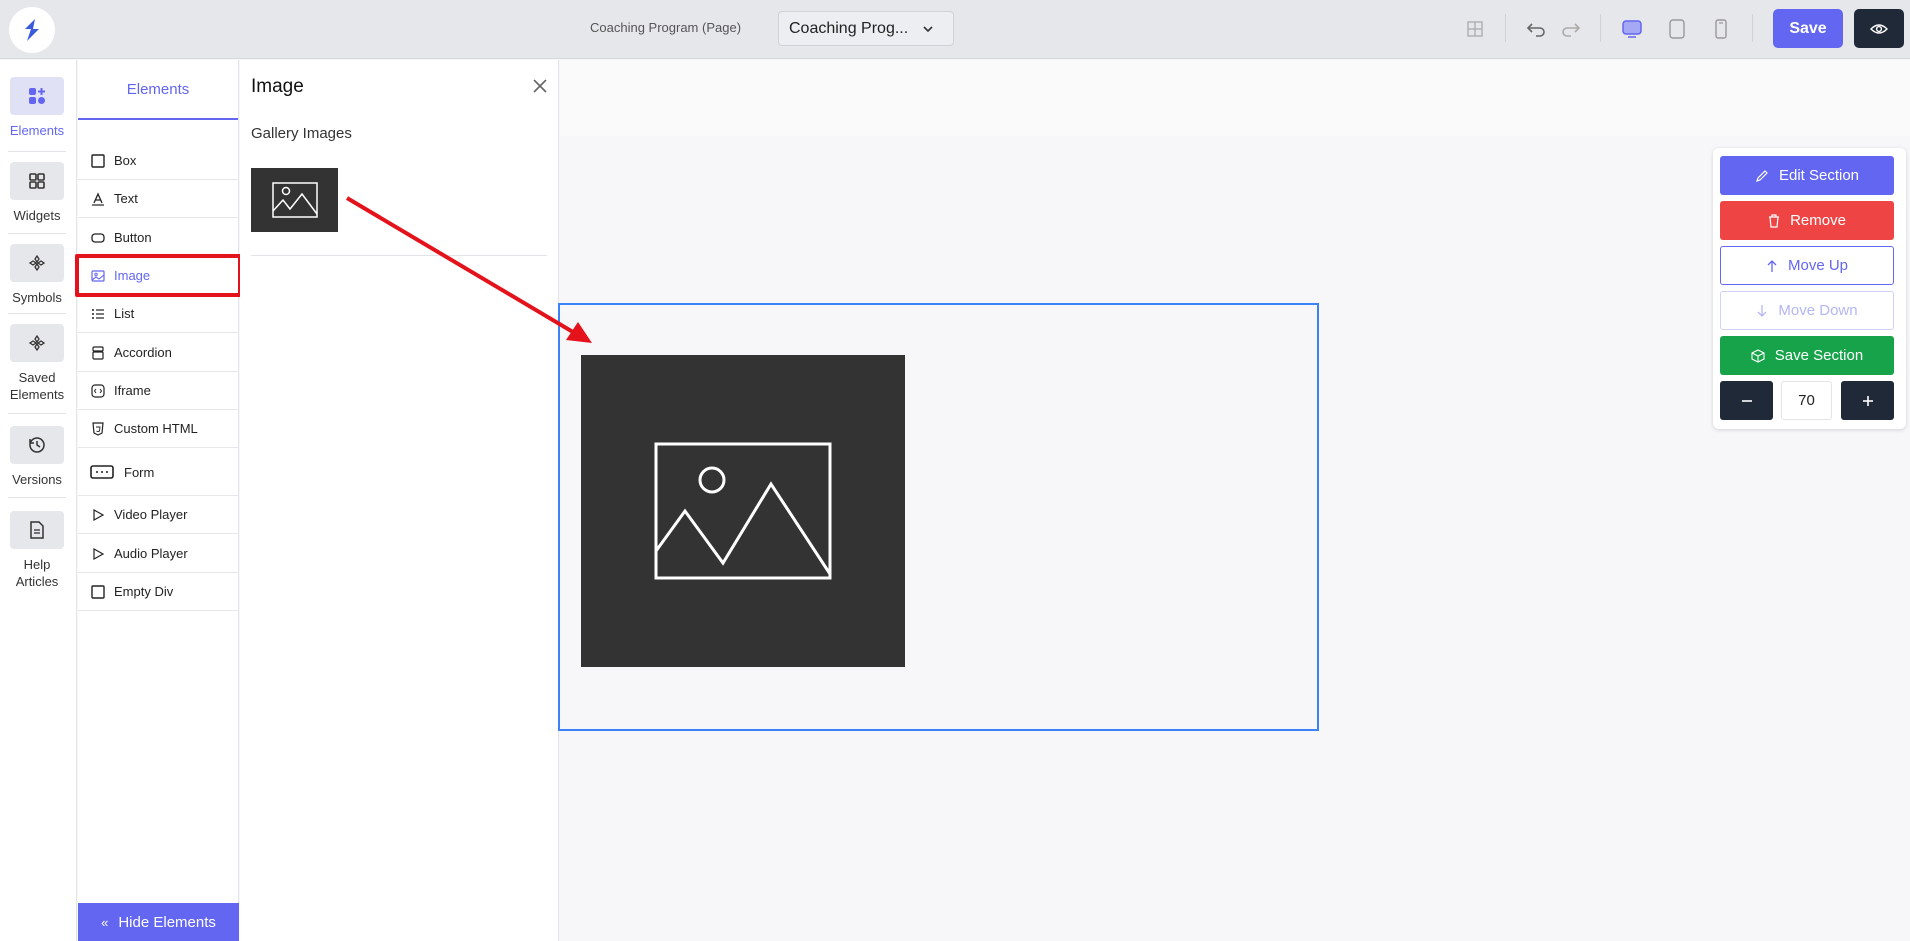 This screenshot has width=1910, height=941. Describe the element at coordinates (98, 199) in the screenshot. I see `text-icon` at that location.